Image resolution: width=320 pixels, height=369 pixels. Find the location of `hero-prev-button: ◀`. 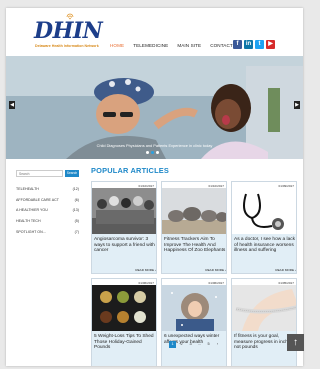

hero-prev-button: ◀ is located at coordinates (12, 105).